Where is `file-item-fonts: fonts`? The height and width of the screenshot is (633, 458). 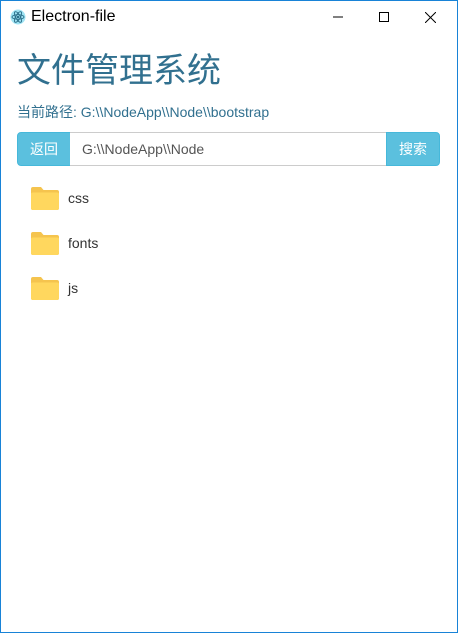
file-item-fonts: fonts is located at coordinates (221, 248).